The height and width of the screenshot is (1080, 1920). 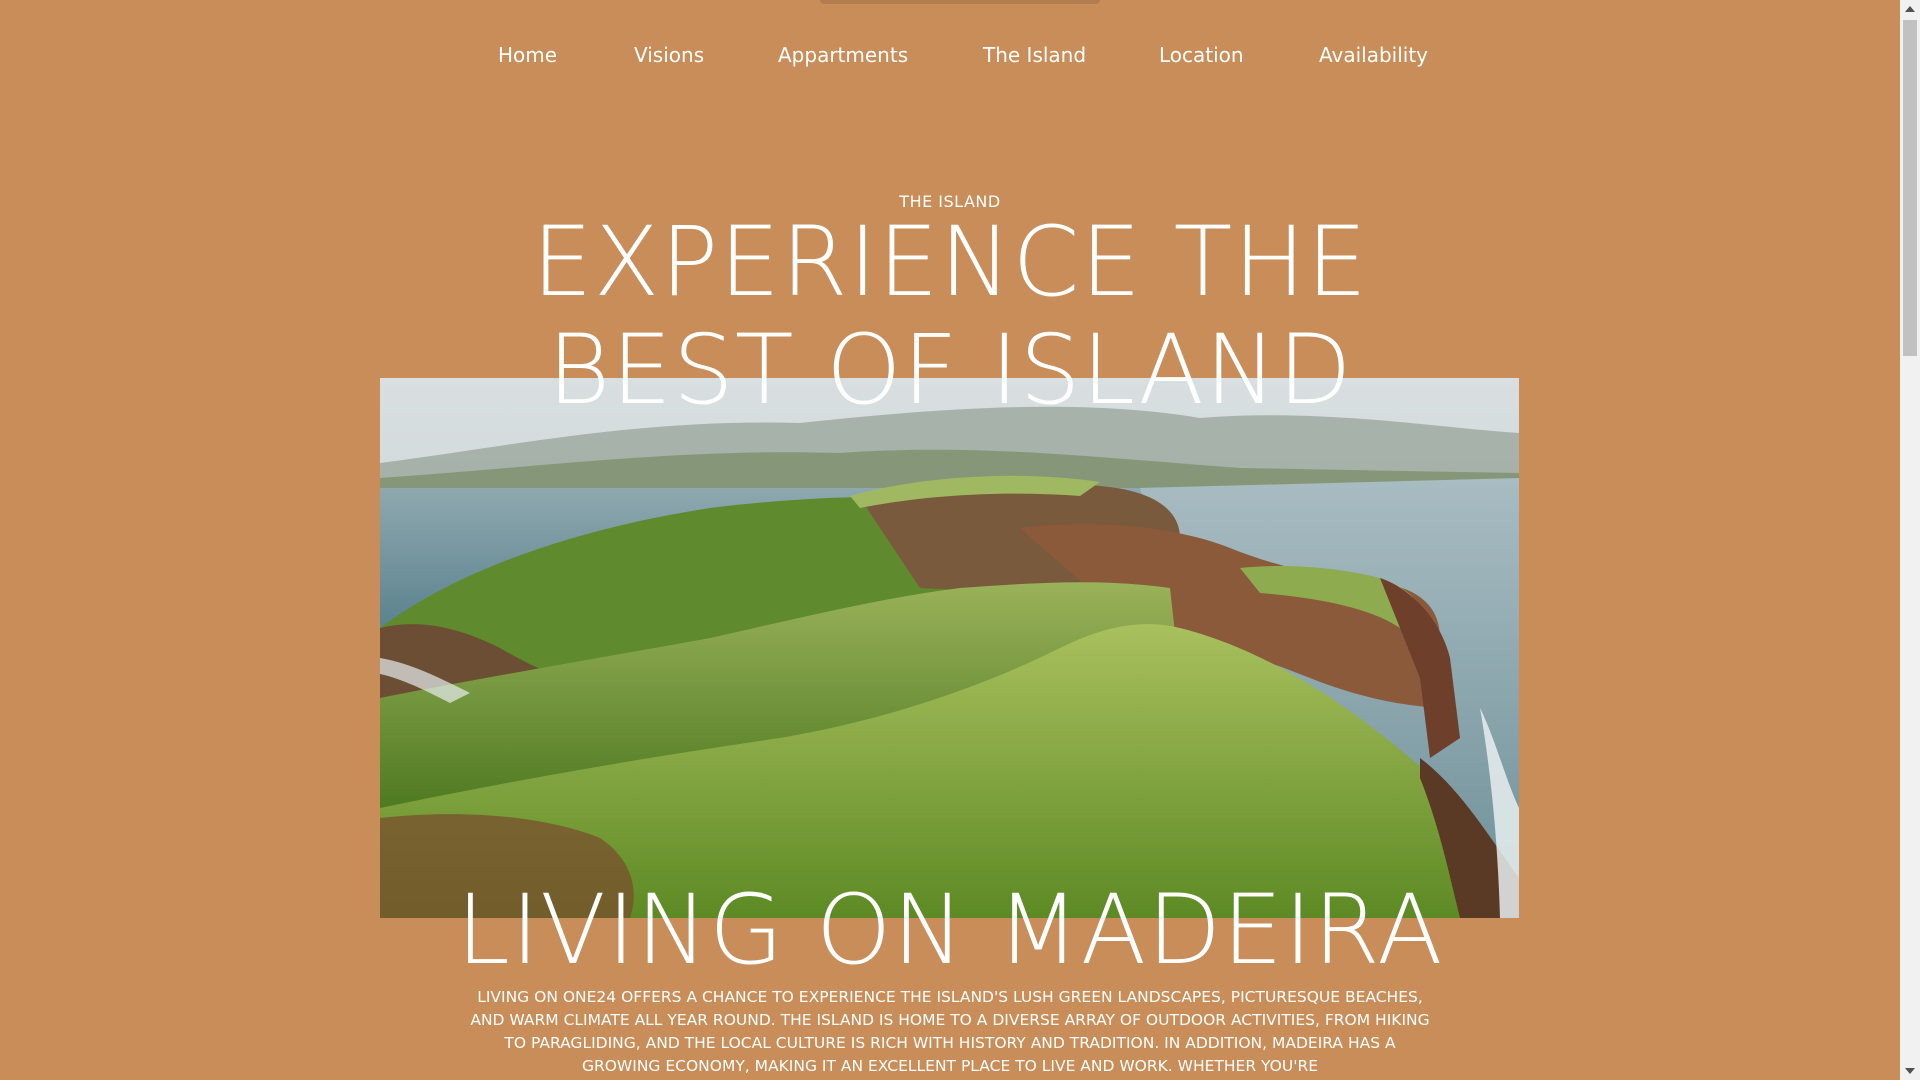 What do you see at coordinates (1910, 9) in the screenshot?
I see `scroll-up-arrow-icon` at bounding box center [1910, 9].